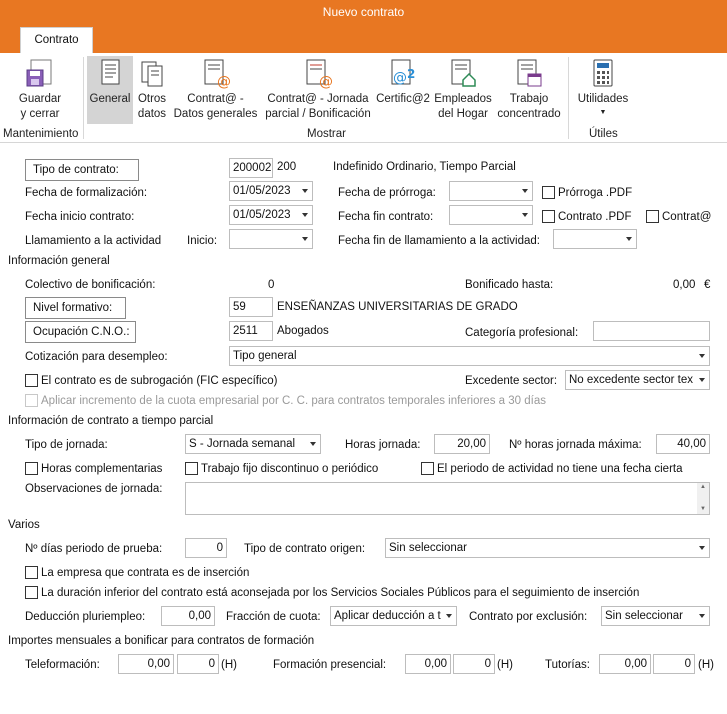  I want to click on ocupacion-cno-button: Ocupación C.N.O.:, so click(80, 332).